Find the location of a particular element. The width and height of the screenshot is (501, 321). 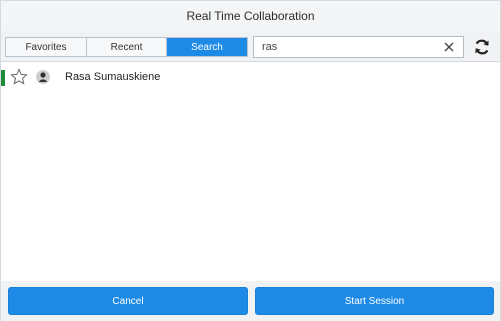

search-field is located at coordinates (358, 47).